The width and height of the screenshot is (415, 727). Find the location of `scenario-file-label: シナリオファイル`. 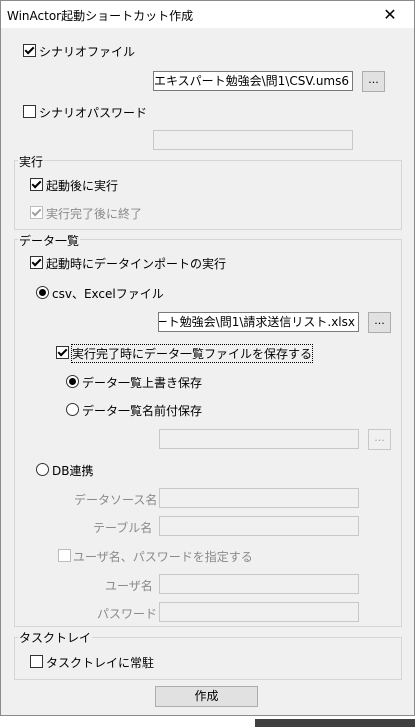

scenario-file-label: シナリオファイル is located at coordinates (87, 52).